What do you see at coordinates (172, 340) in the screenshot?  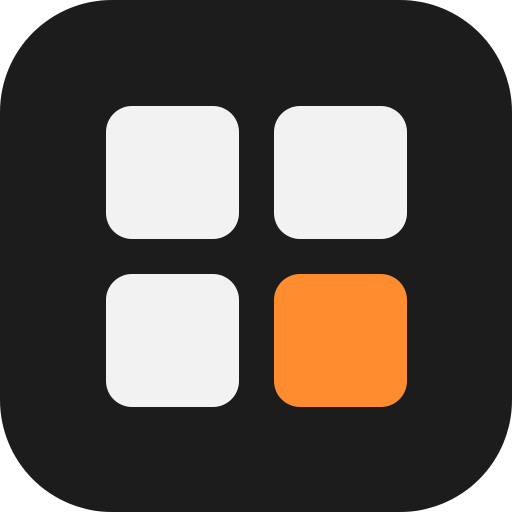 I see `grid-tile-bottom-left` at bounding box center [172, 340].